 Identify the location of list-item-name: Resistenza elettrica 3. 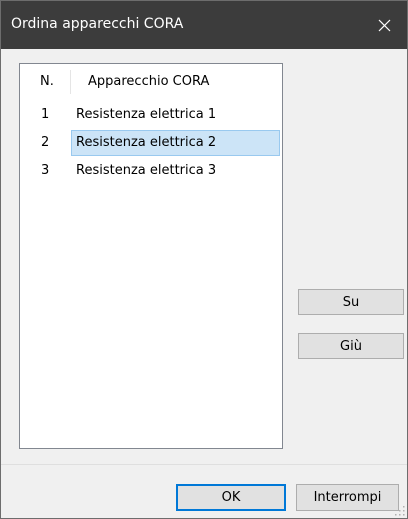
(146, 170).